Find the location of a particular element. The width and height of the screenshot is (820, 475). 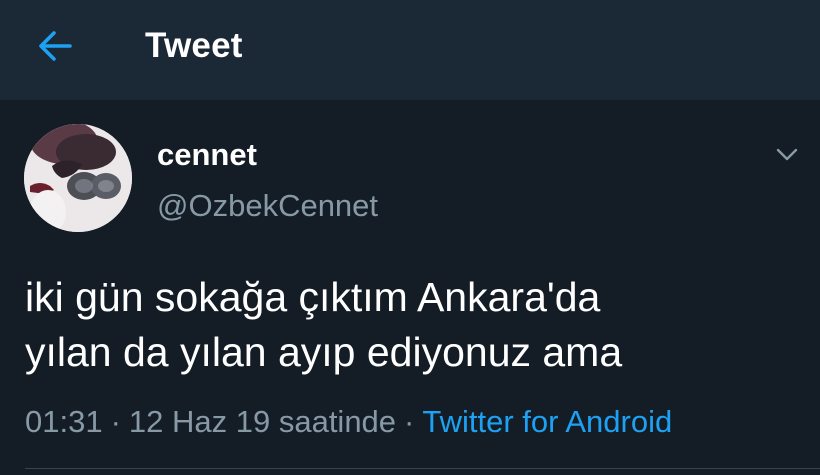

tweet-time: 01:31 is located at coordinates (64, 421).